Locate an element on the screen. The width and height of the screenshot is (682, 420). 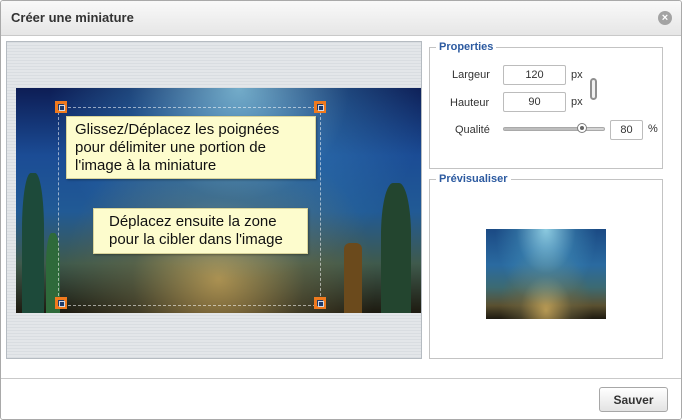
width-unit: px is located at coordinates (577, 75).